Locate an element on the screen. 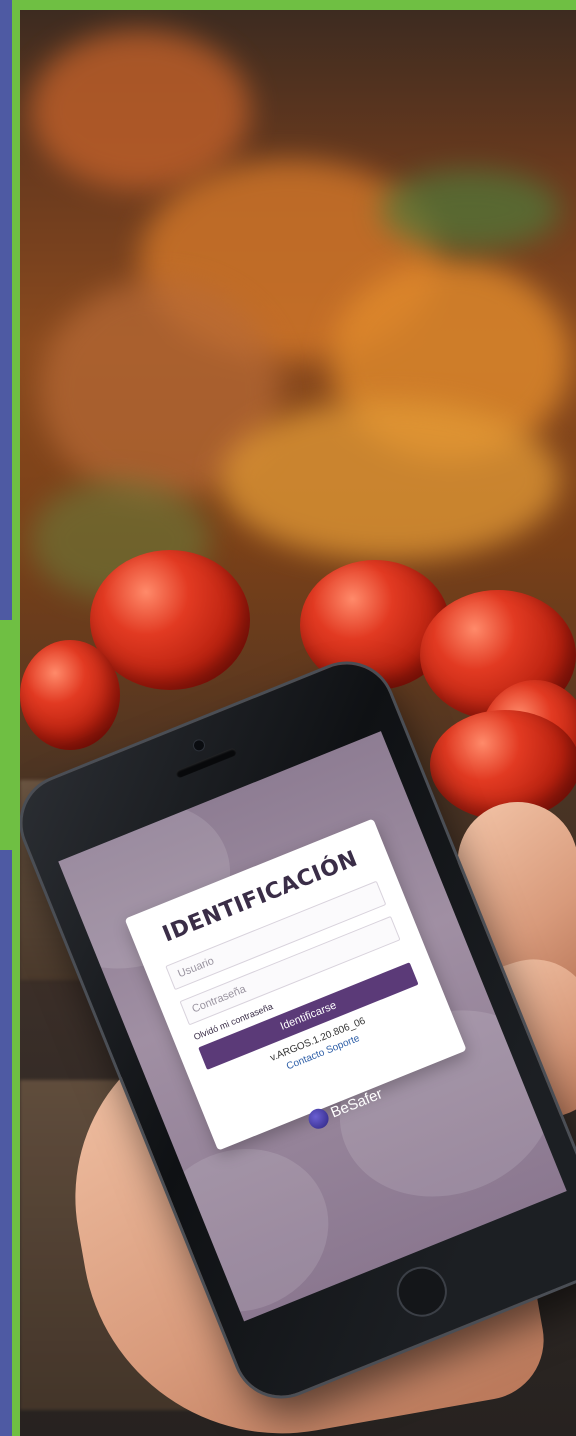 The width and height of the screenshot is (576, 1436). frame-top-green is located at coordinates (288, 5).